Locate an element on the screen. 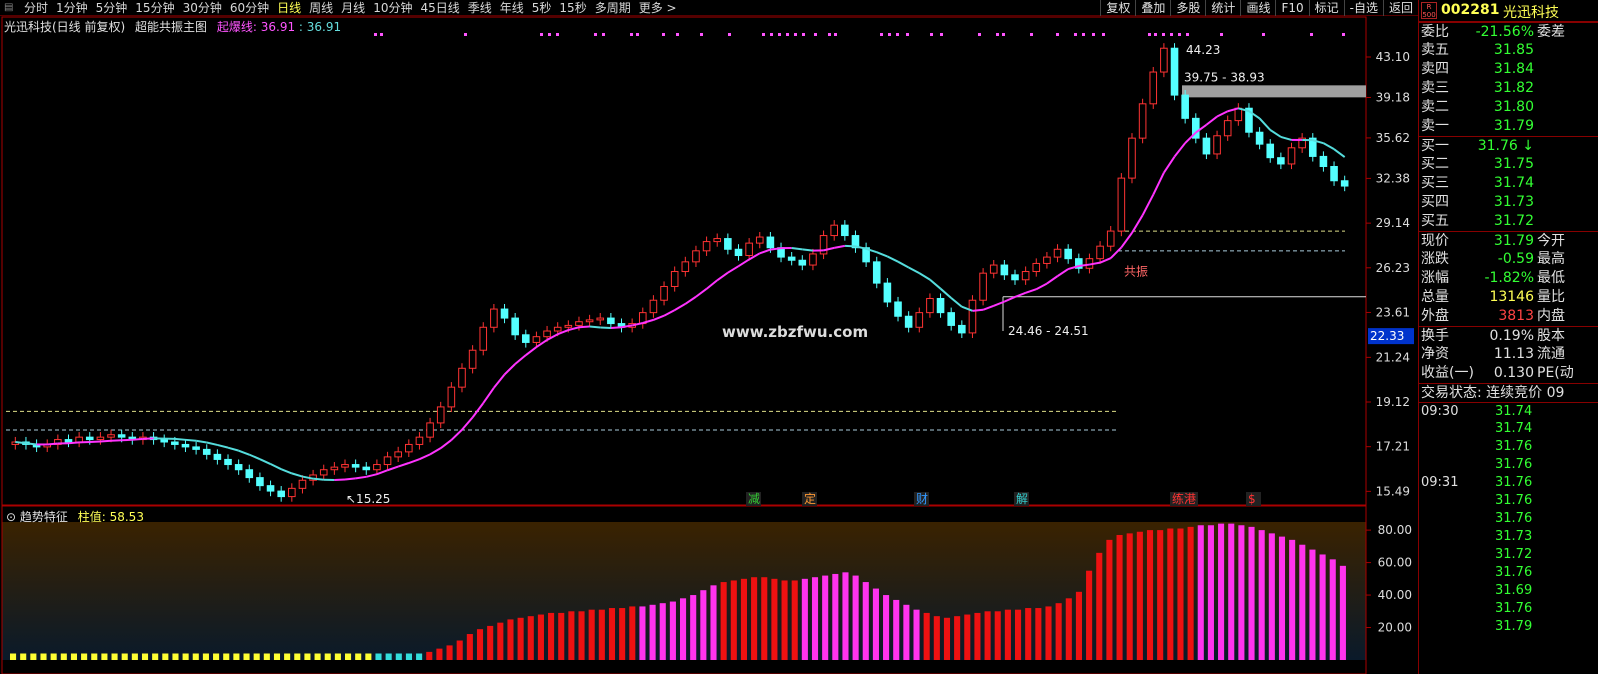 Image resolution: width=1598 pixels, height=674 pixels. price-axis-label: 15.49 is located at coordinates (1393, 491).